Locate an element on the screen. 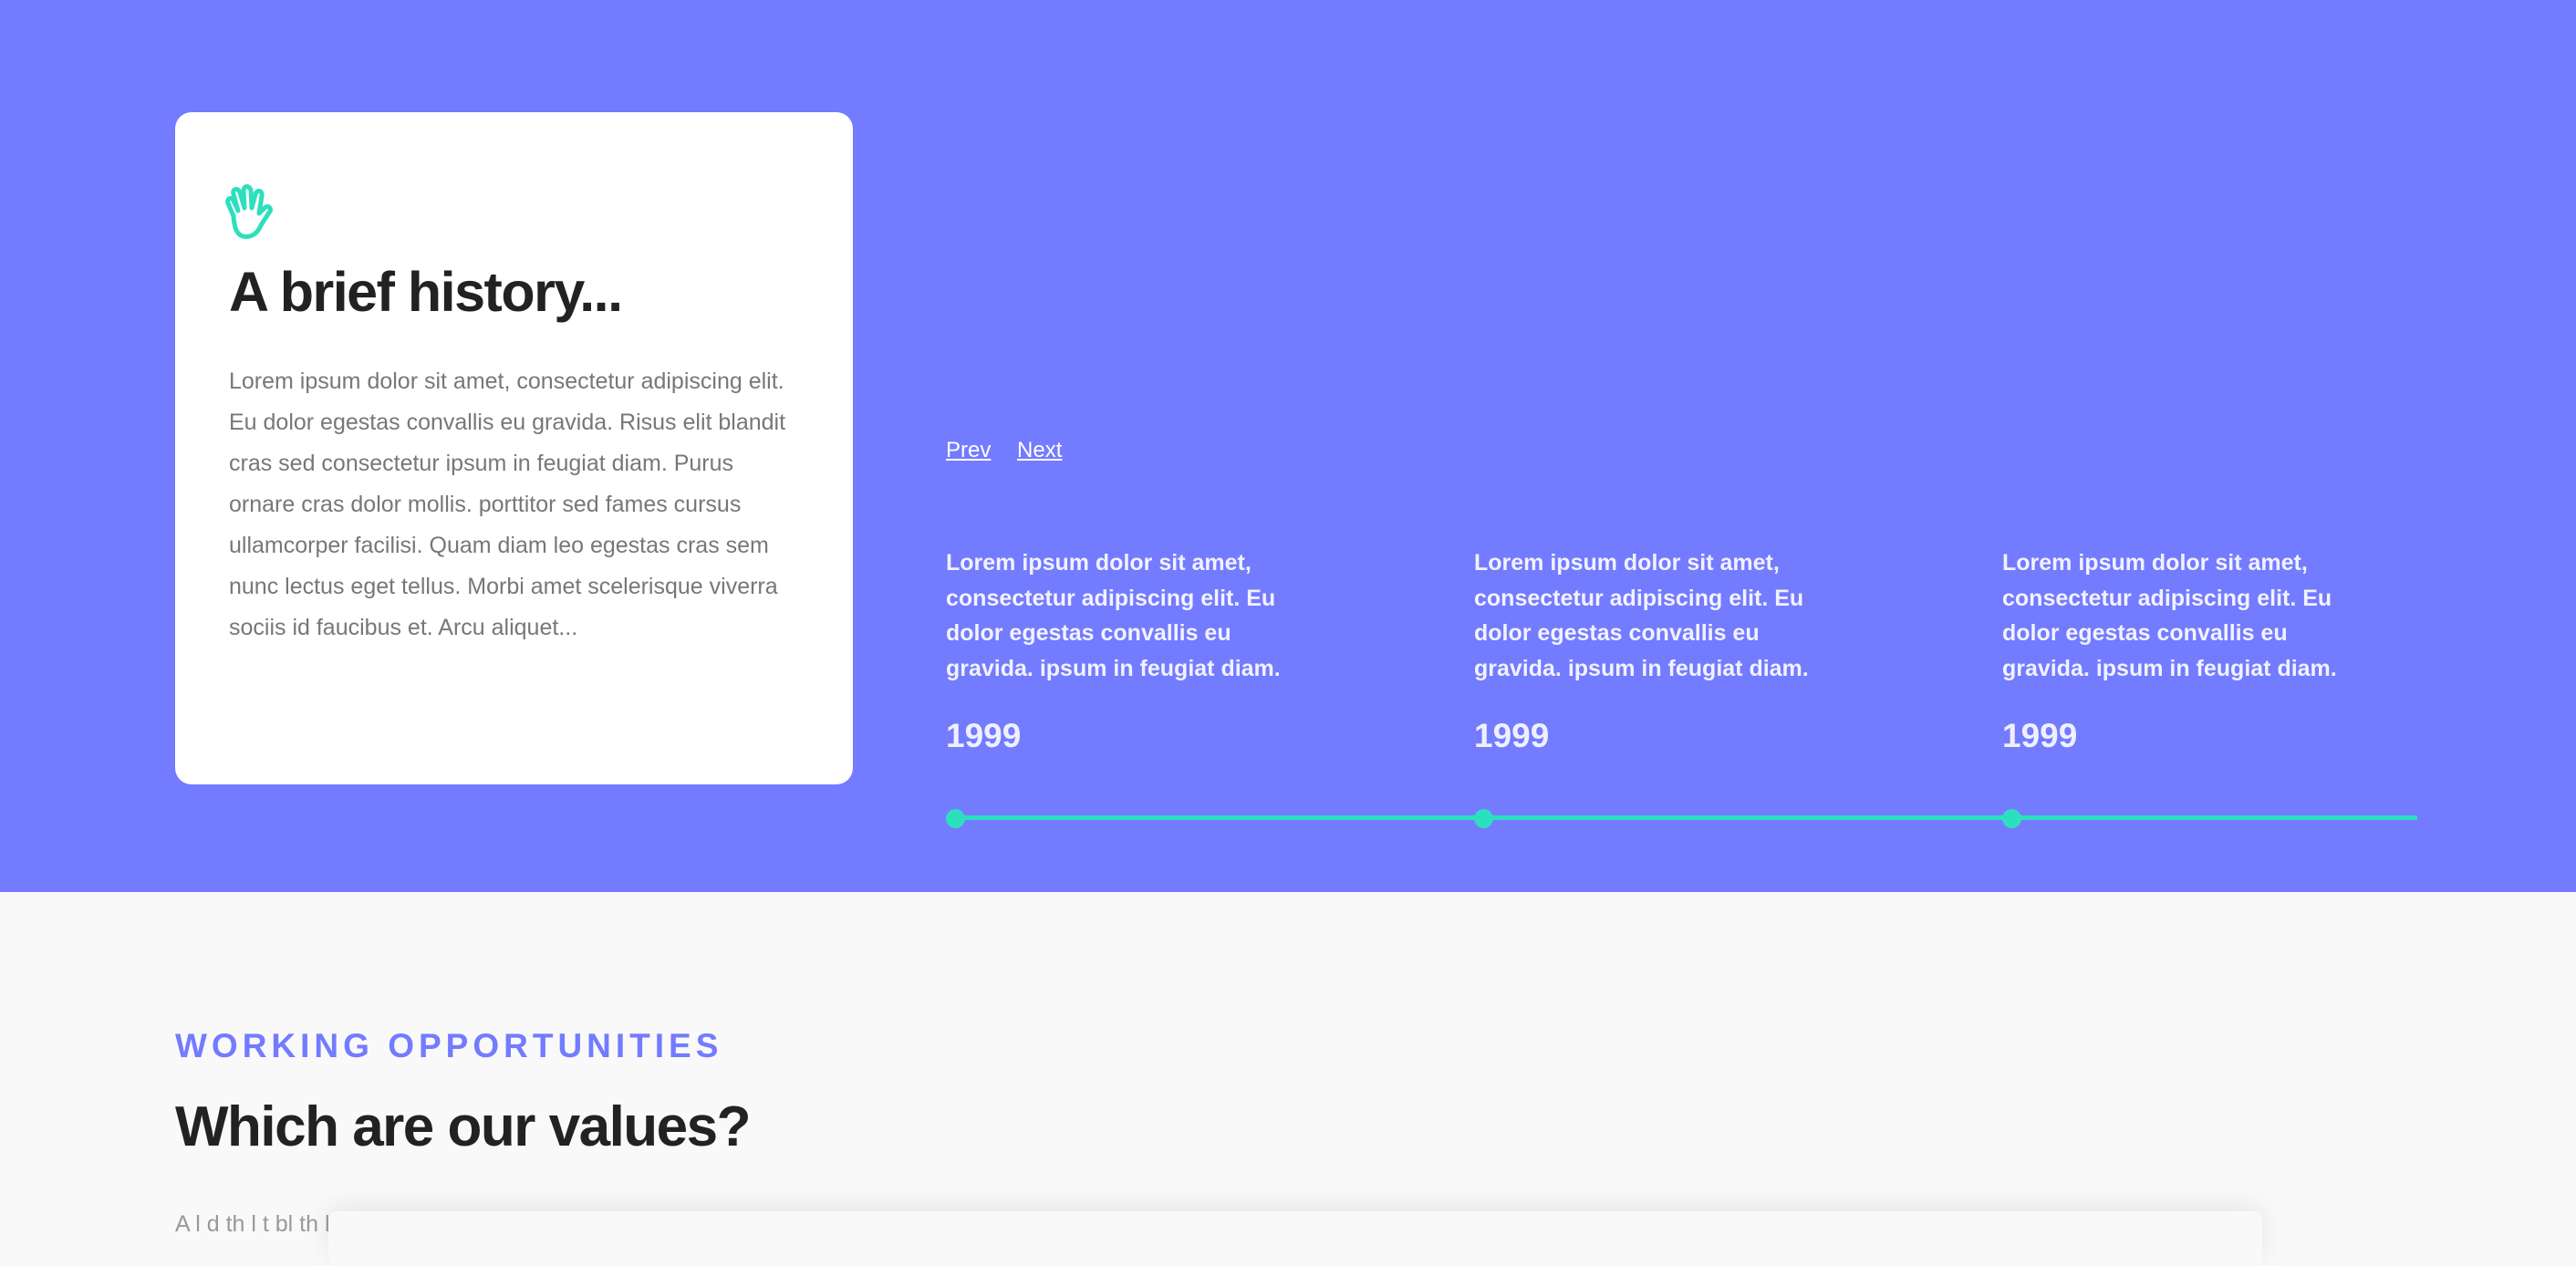  hand-wave-icon is located at coordinates (249, 211).